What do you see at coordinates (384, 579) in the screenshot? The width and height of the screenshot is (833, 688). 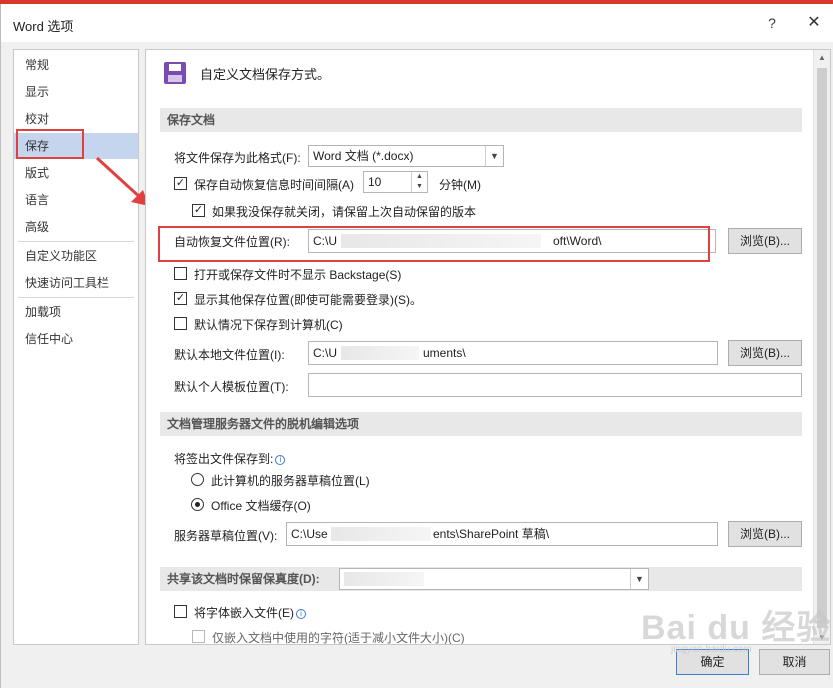 I see `redacted-document-name` at bounding box center [384, 579].